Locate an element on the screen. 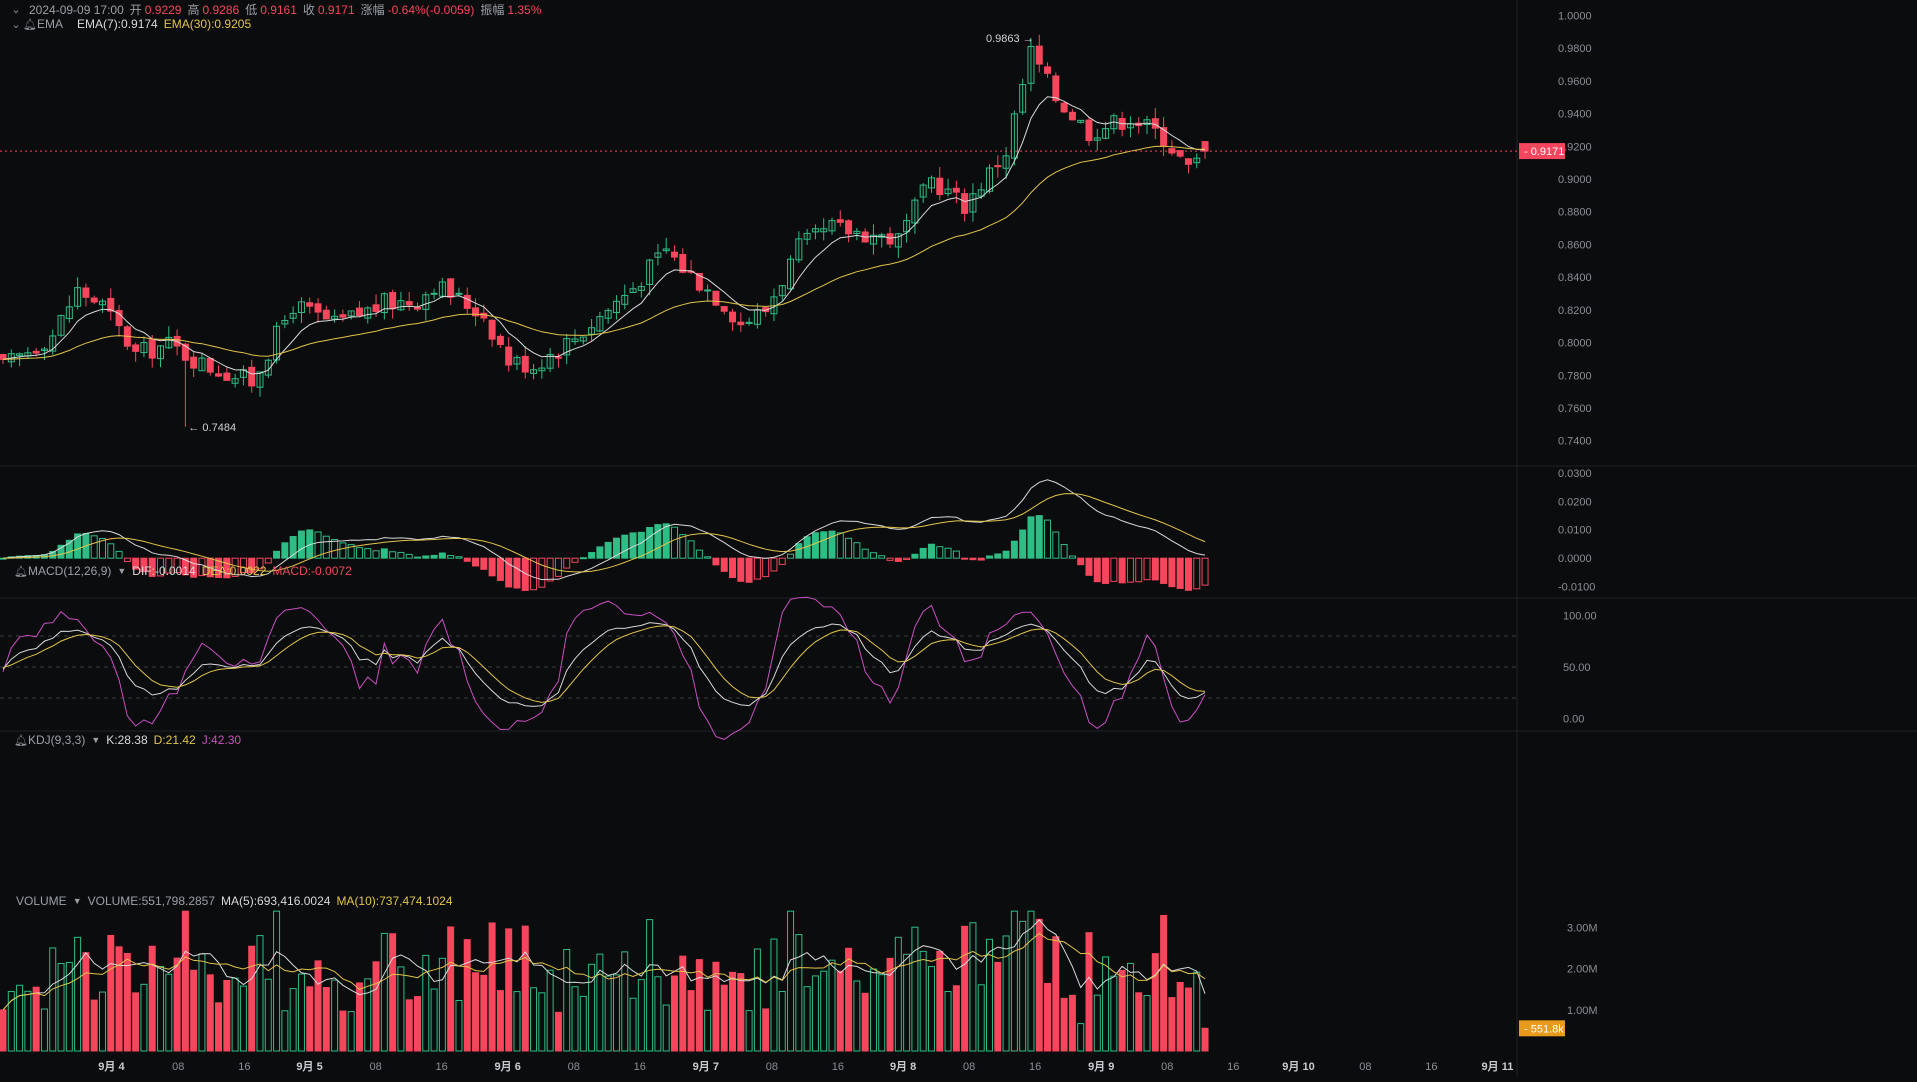 This screenshot has height=1082, width=1917. volume-indicator-name: VOLUME is located at coordinates (41, 901).